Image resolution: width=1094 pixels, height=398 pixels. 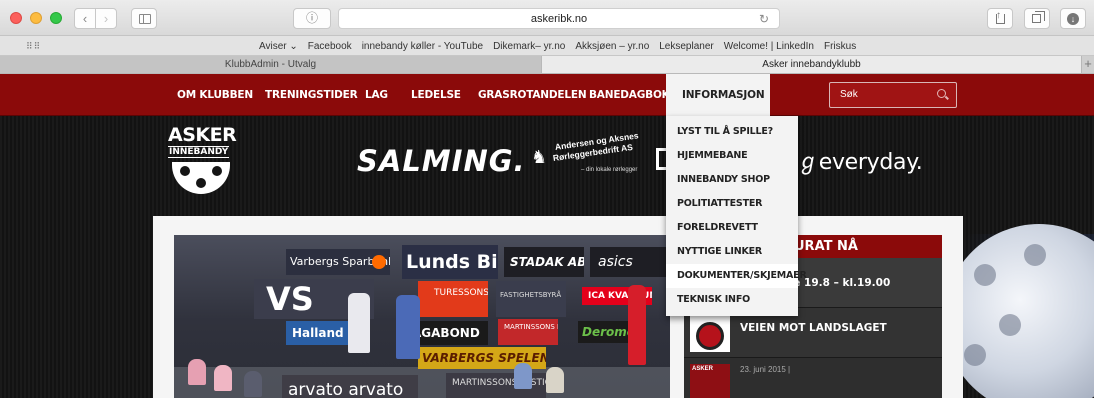 What do you see at coordinates (736, 276) in the screenshot?
I see `menu-item-dokumenter-skjemaer: DOKUMENTER/SKJEMAER` at bounding box center [736, 276].